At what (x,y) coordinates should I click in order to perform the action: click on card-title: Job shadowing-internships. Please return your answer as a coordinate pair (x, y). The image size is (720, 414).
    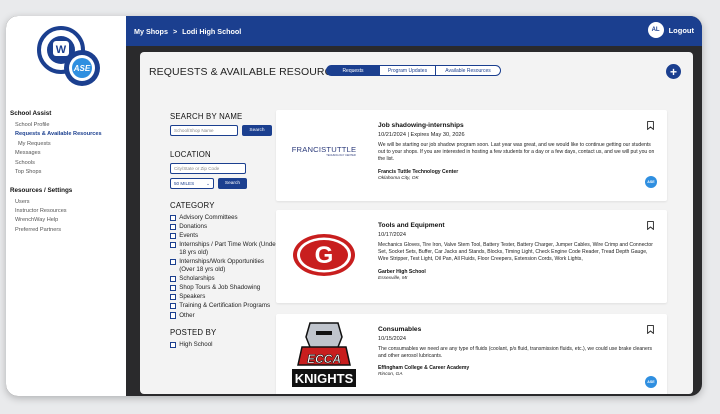
    Looking at the image, I should click on (517, 125).